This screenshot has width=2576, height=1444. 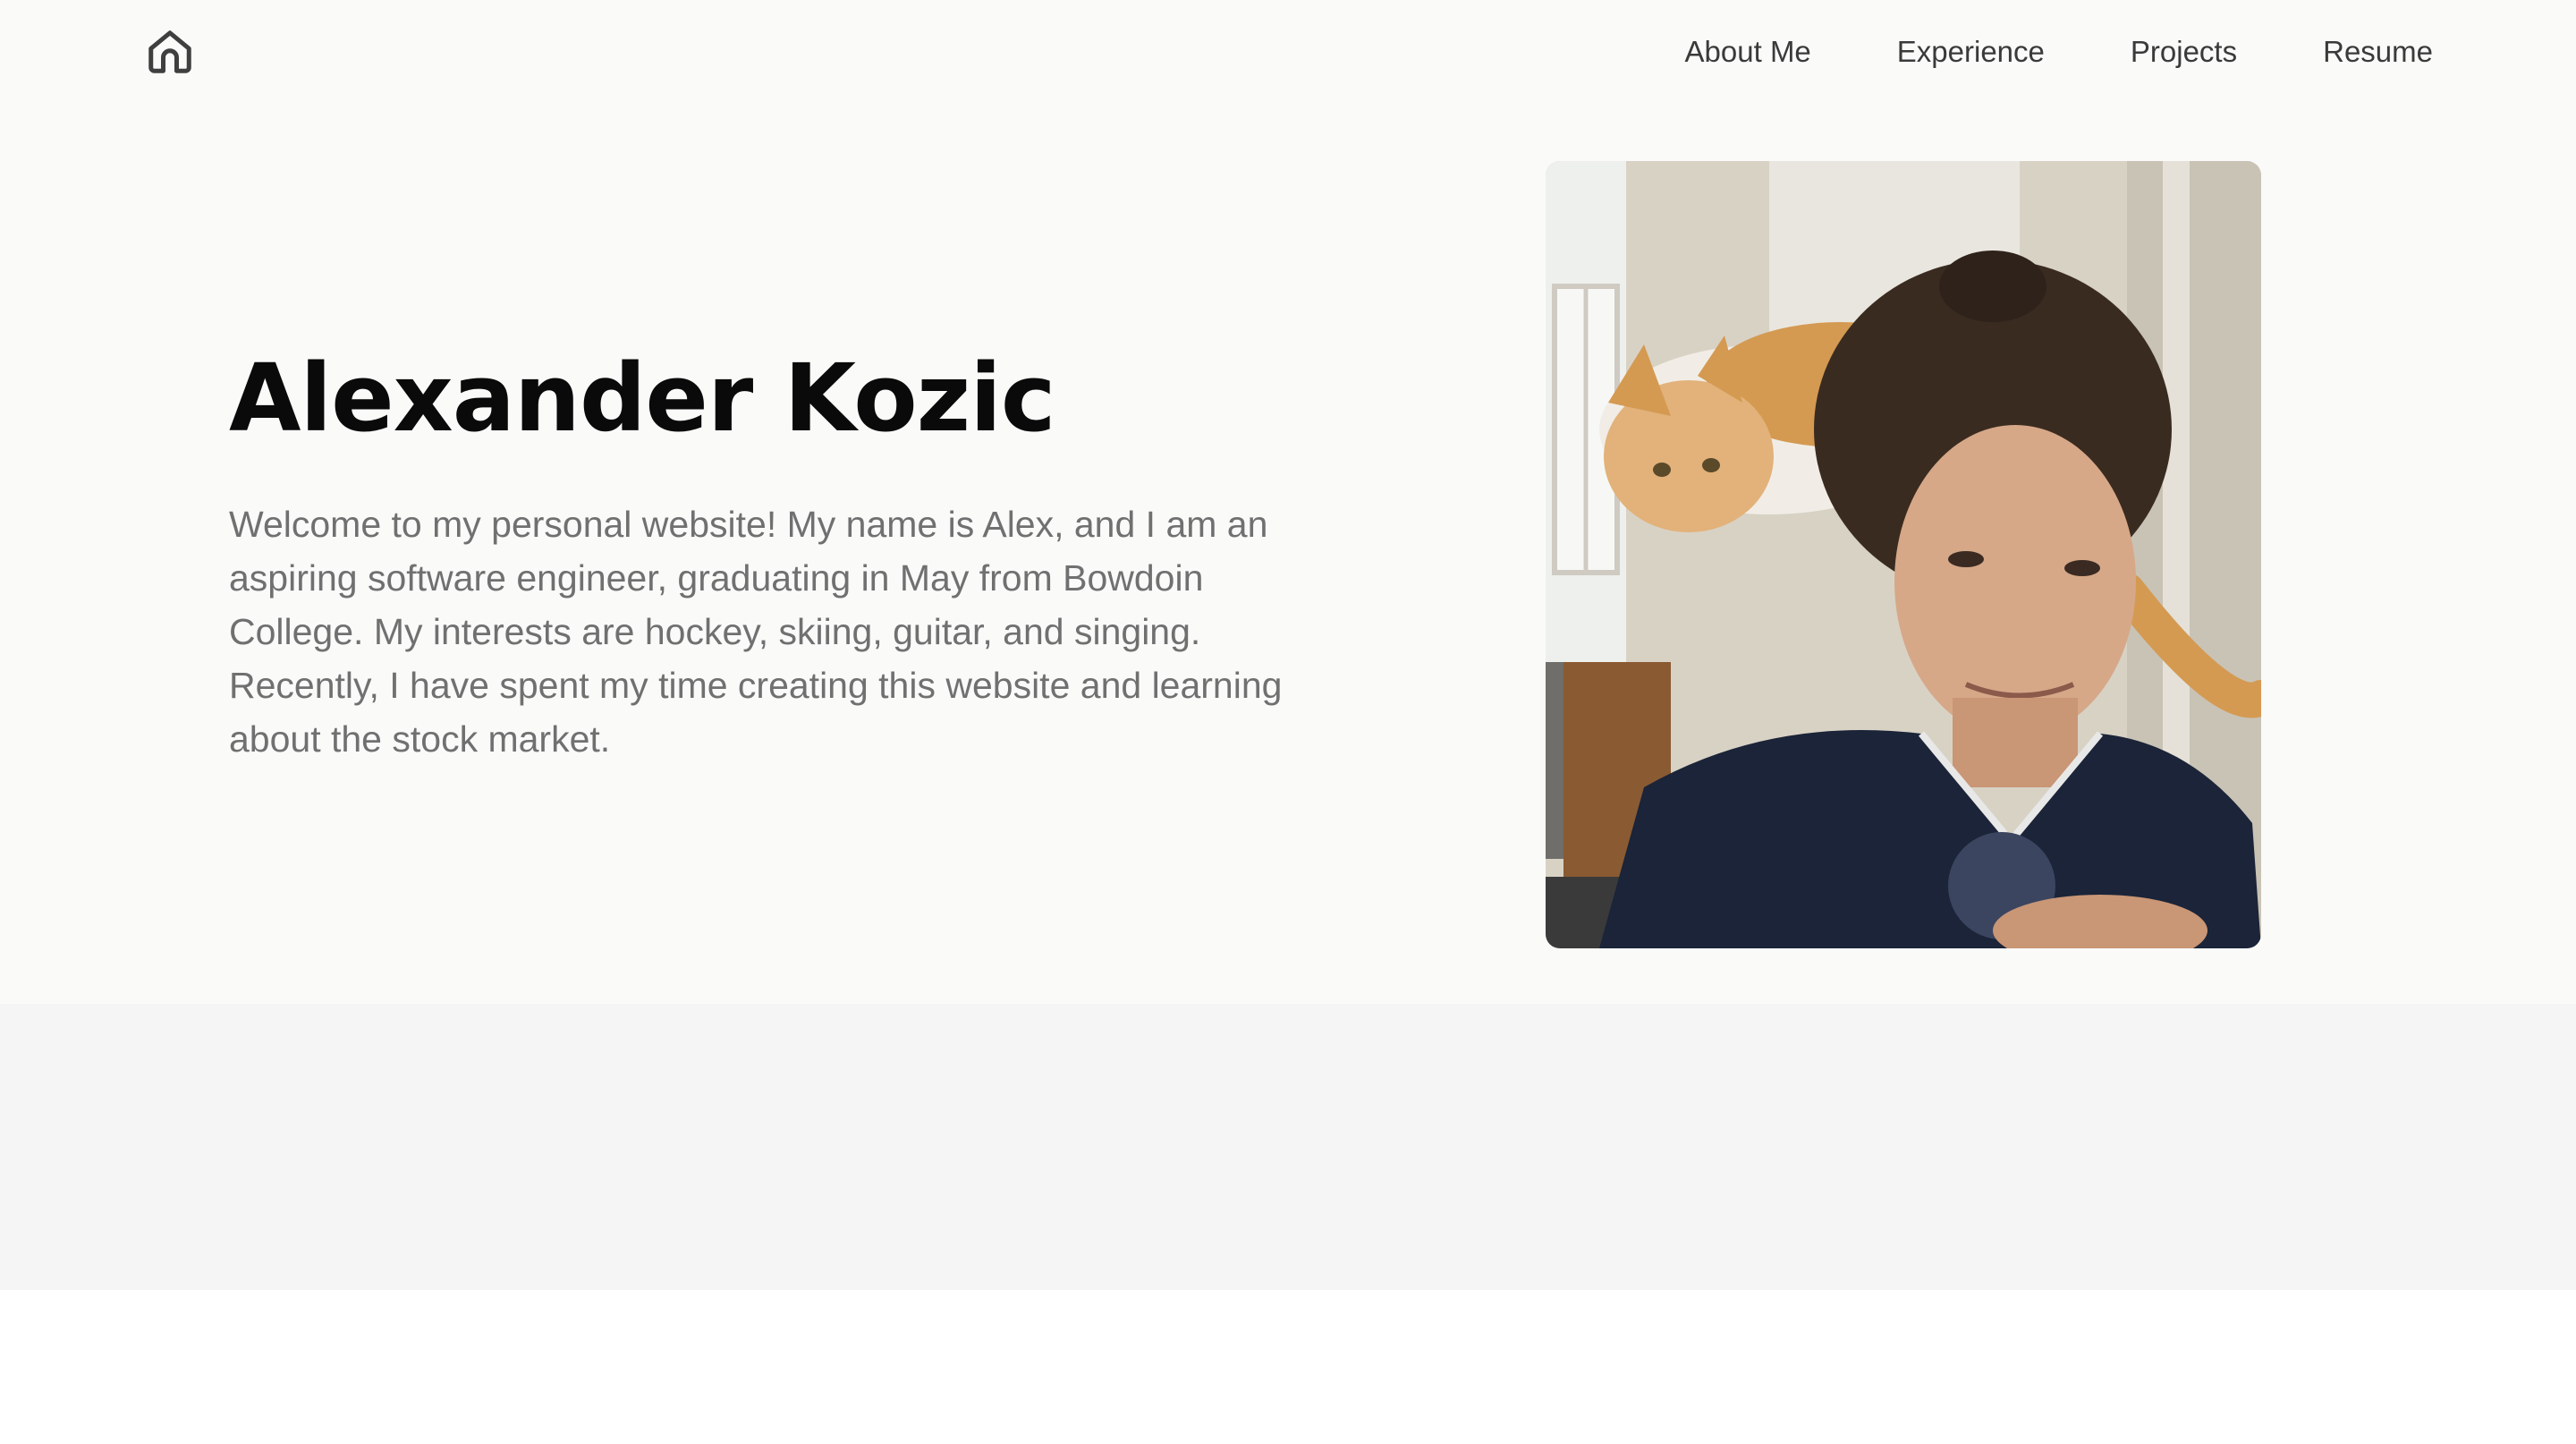 I want to click on nav-link-about-me: About Me, so click(x=1748, y=52).